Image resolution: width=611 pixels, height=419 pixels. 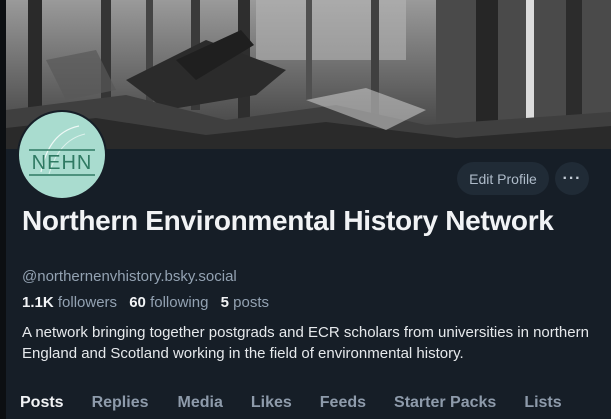 I want to click on tab-starter-packs: Starter Packs, so click(x=445, y=402).